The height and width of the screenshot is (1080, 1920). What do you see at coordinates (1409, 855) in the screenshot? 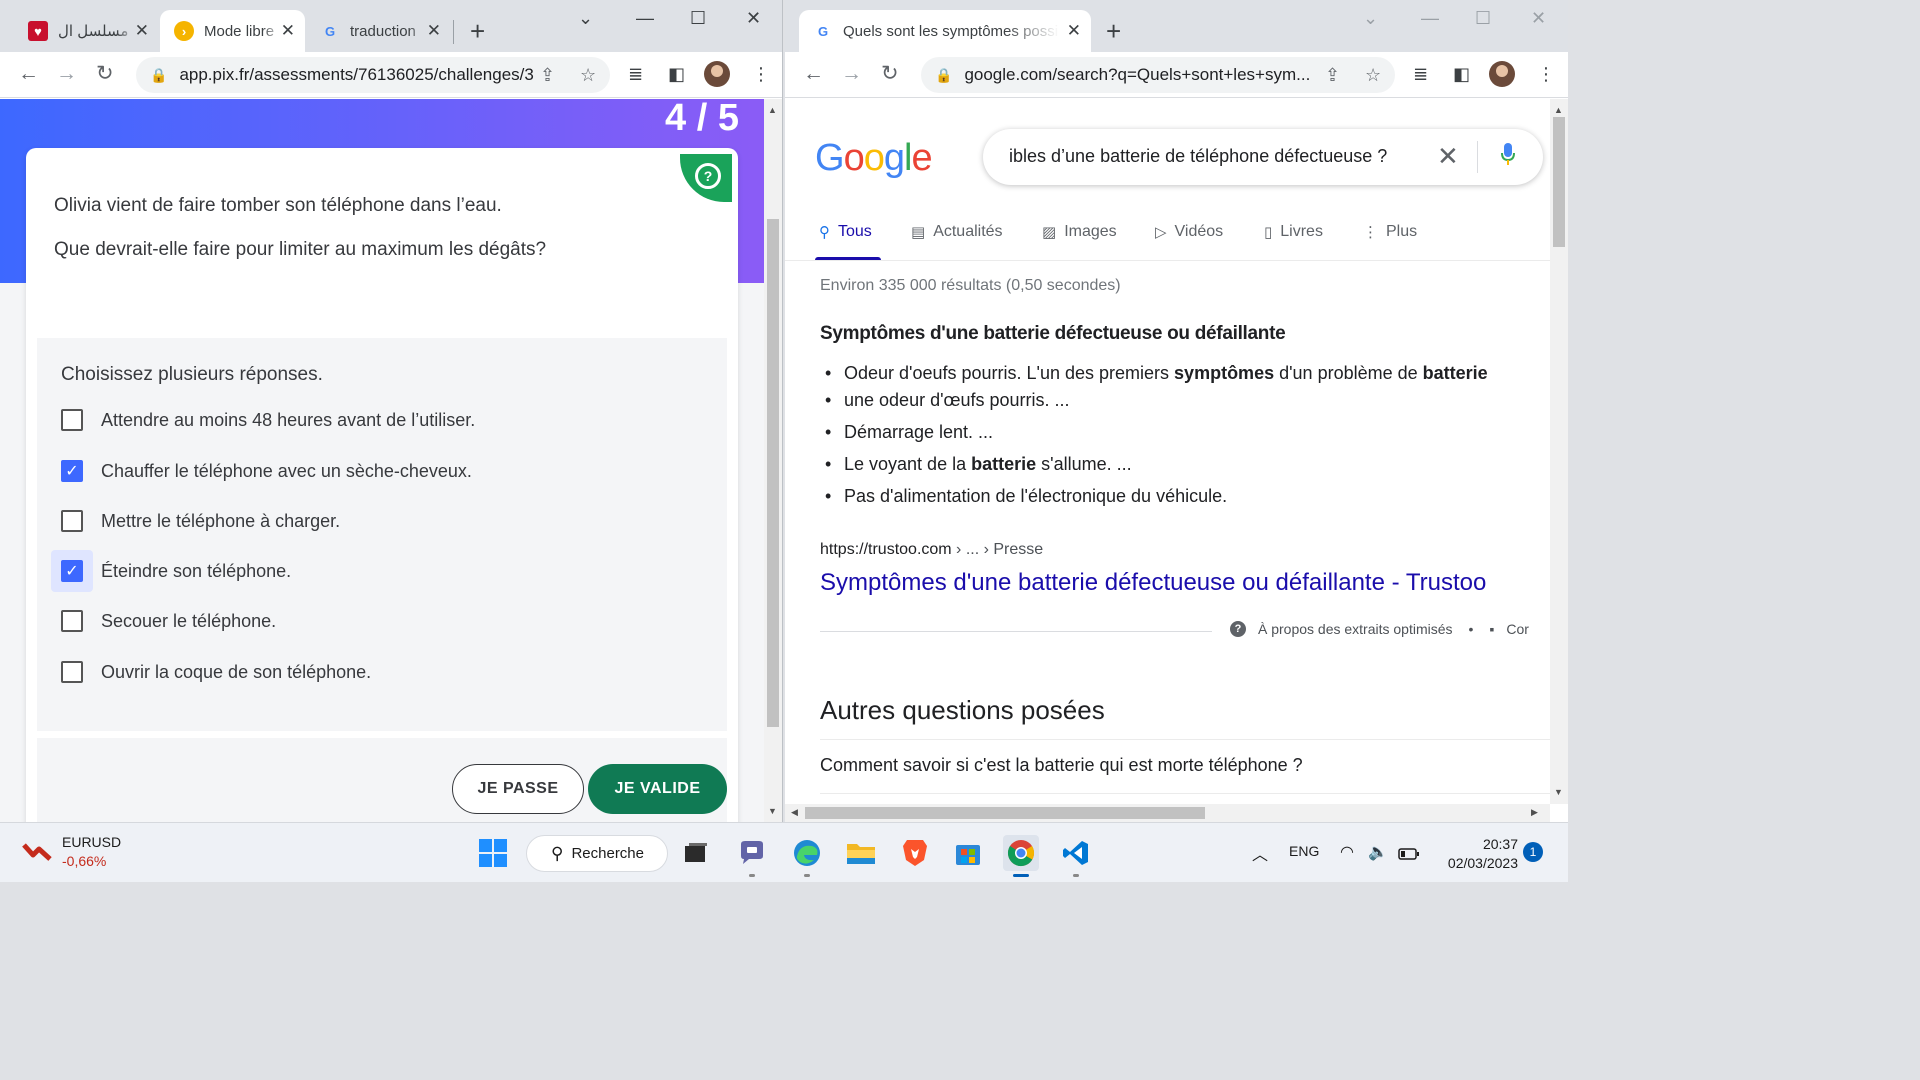
I see `battery-icon` at bounding box center [1409, 855].